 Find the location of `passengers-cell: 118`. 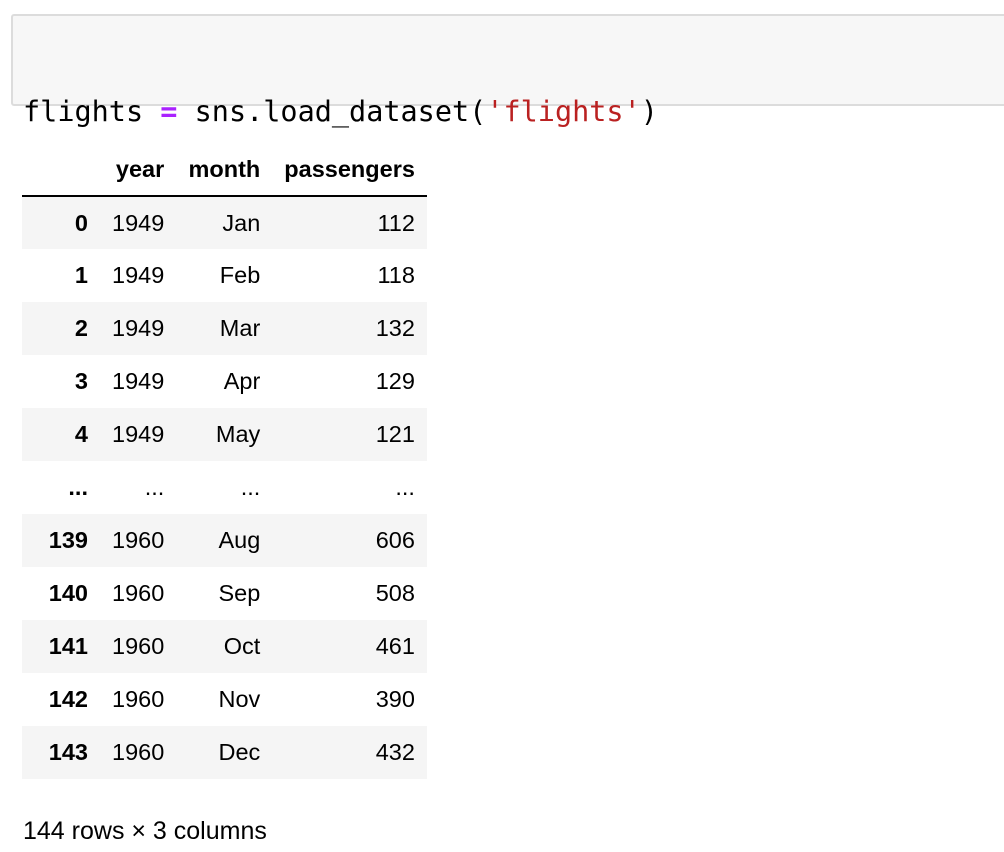

passengers-cell: 118 is located at coordinates (396, 275).